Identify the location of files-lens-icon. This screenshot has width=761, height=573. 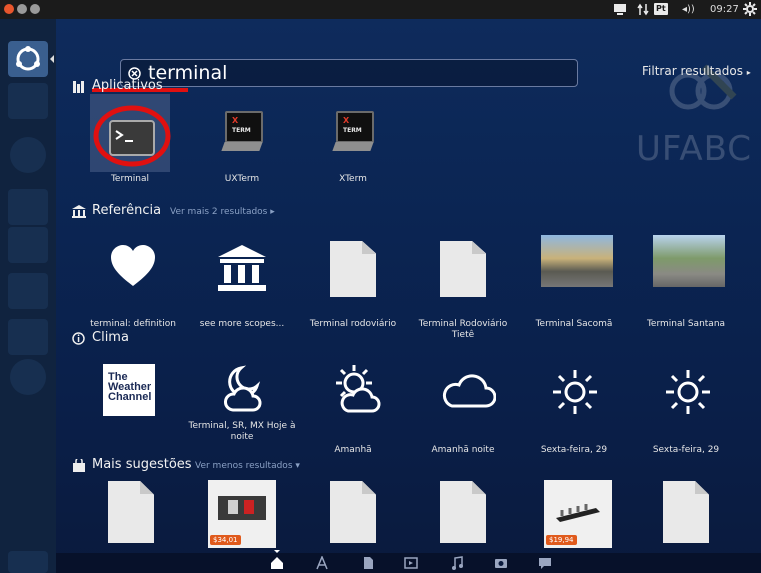
(368, 563).